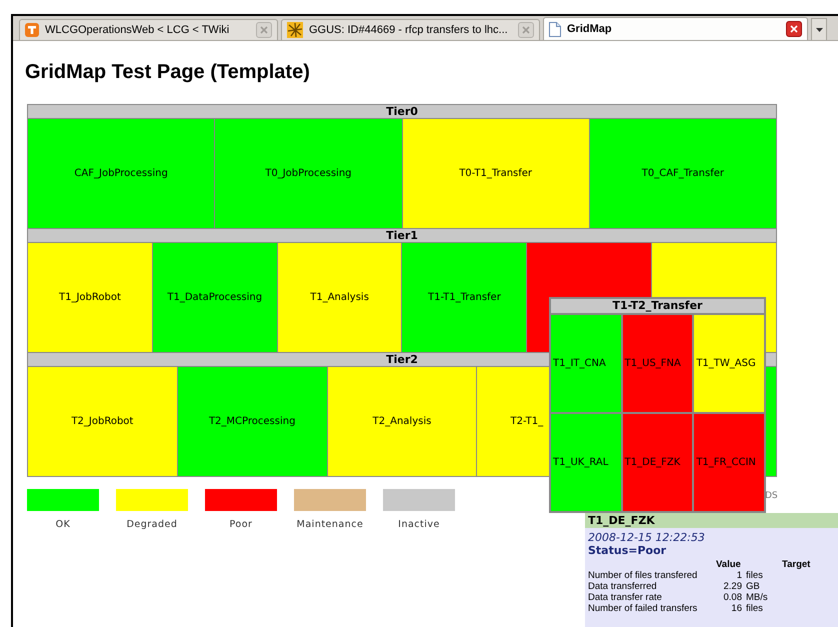  Describe the element at coordinates (732, 597) in the screenshot. I see `metric-value: 0.08` at that location.